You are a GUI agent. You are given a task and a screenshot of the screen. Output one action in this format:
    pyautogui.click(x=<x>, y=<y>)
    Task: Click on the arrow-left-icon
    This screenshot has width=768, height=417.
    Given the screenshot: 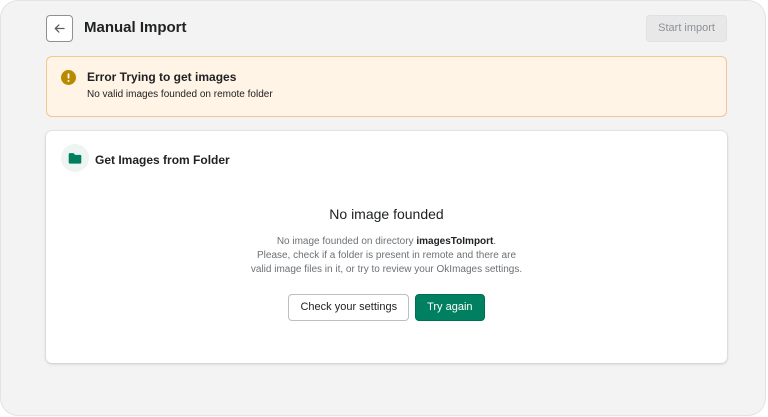 What is the action you would take?
    pyautogui.click(x=59, y=28)
    